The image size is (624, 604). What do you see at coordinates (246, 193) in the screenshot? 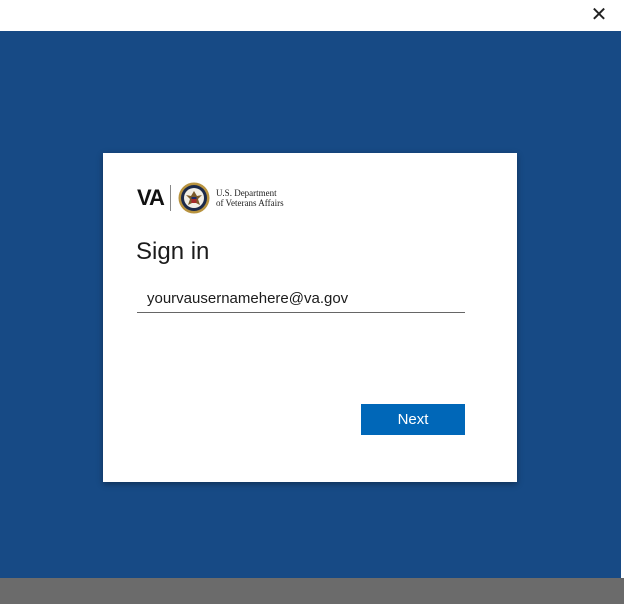
I see `department-line-1: U.S. Department` at bounding box center [246, 193].